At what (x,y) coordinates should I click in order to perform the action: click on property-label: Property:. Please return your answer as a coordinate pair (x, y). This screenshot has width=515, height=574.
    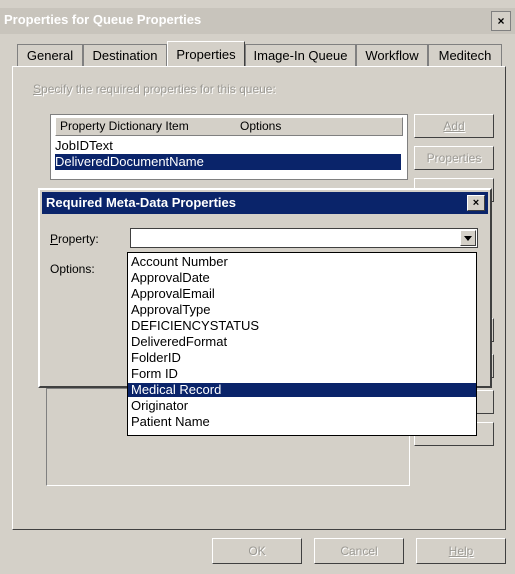
    Looking at the image, I should click on (74, 239).